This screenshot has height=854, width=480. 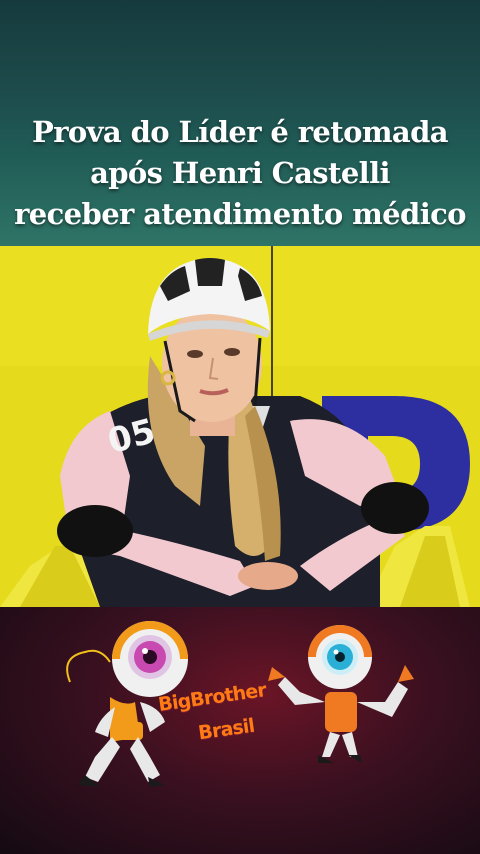 What do you see at coordinates (223, 711) in the screenshot?
I see `bbb-logo-text: BigBrother Brasil` at bounding box center [223, 711].